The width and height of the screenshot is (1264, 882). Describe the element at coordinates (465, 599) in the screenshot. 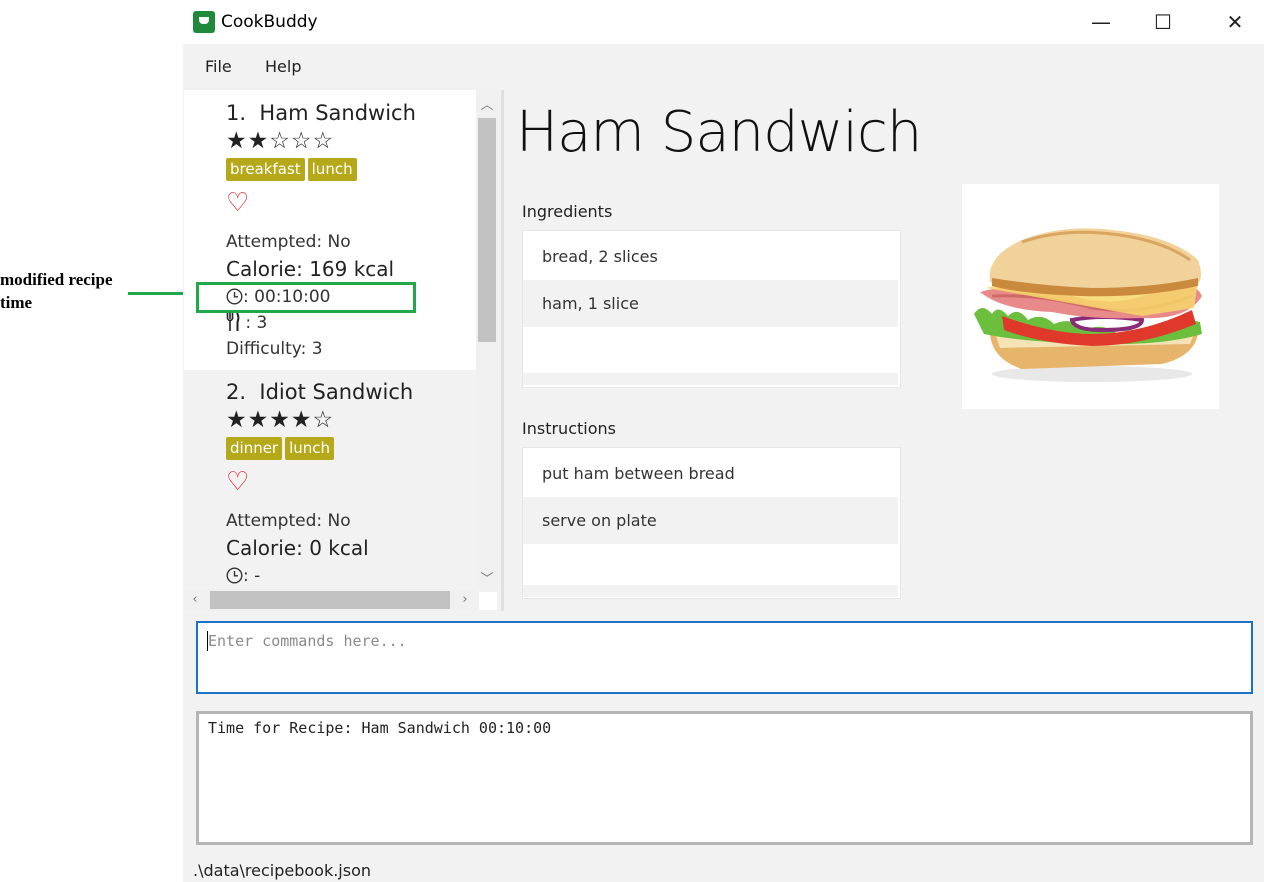

I see `scroll-right-icon: ›` at that location.